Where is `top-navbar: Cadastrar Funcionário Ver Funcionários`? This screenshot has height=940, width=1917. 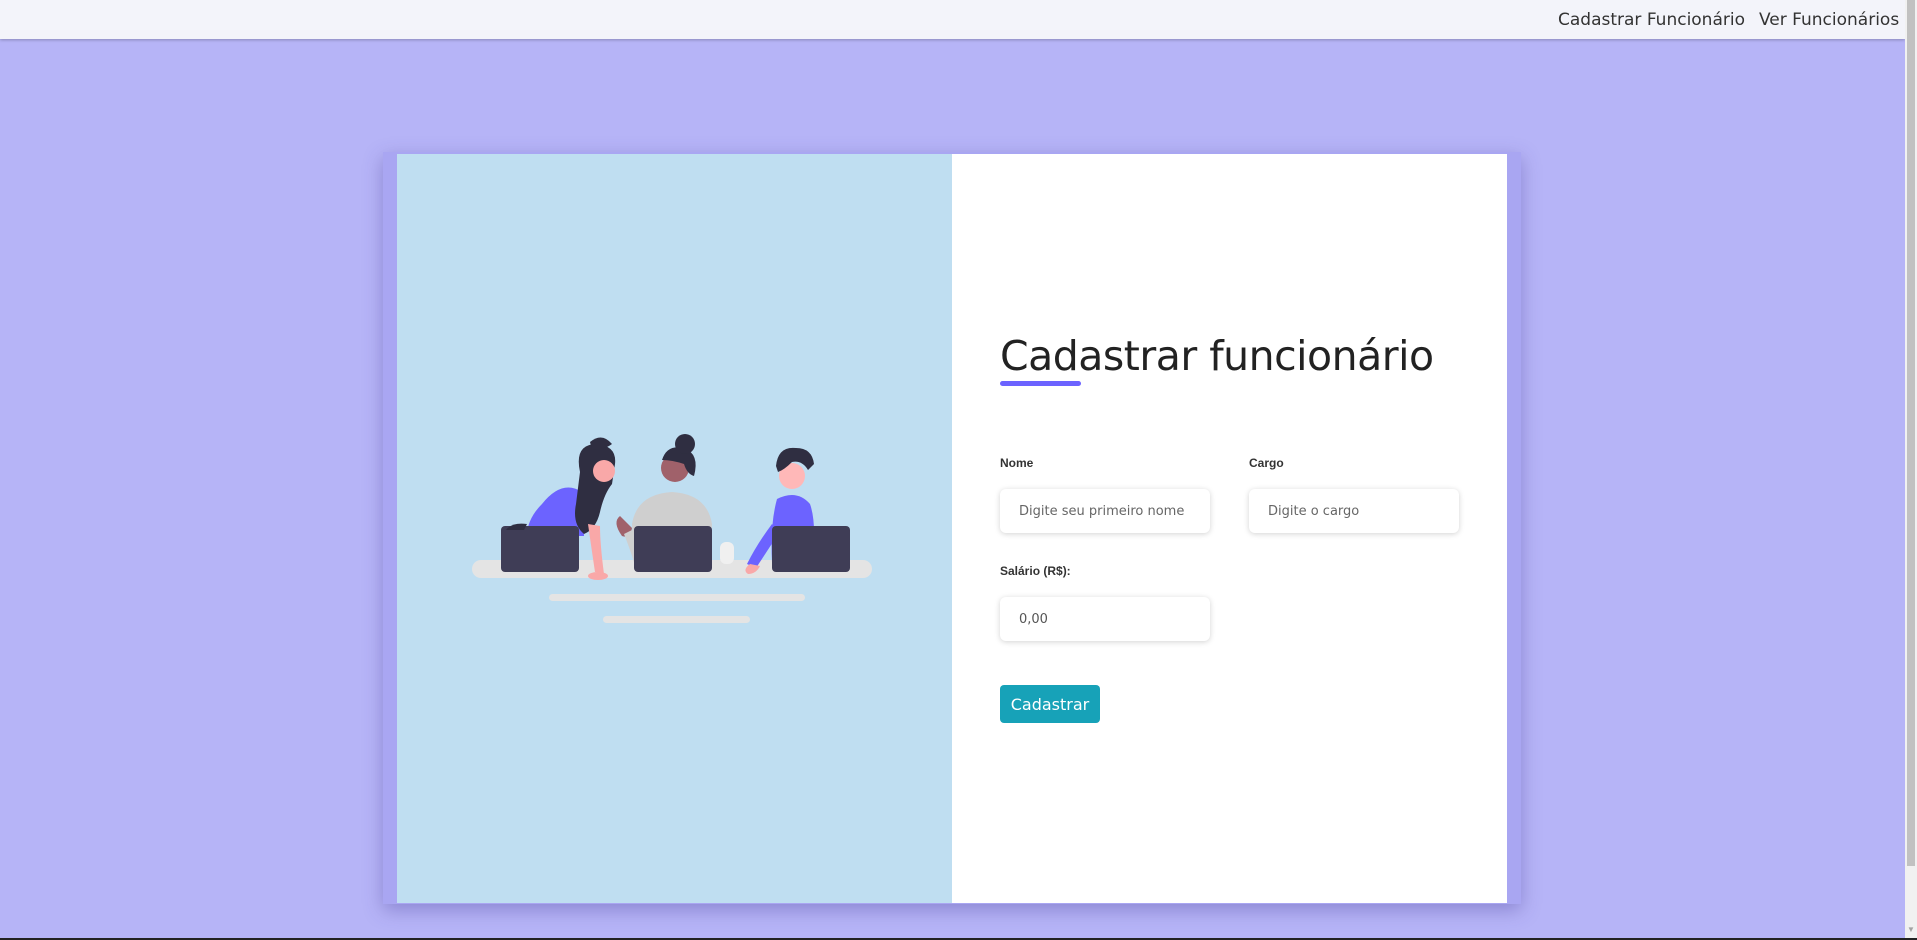
top-navbar: Cadastrar Funcionário Ver Funcionários is located at coordinates (952, 19).